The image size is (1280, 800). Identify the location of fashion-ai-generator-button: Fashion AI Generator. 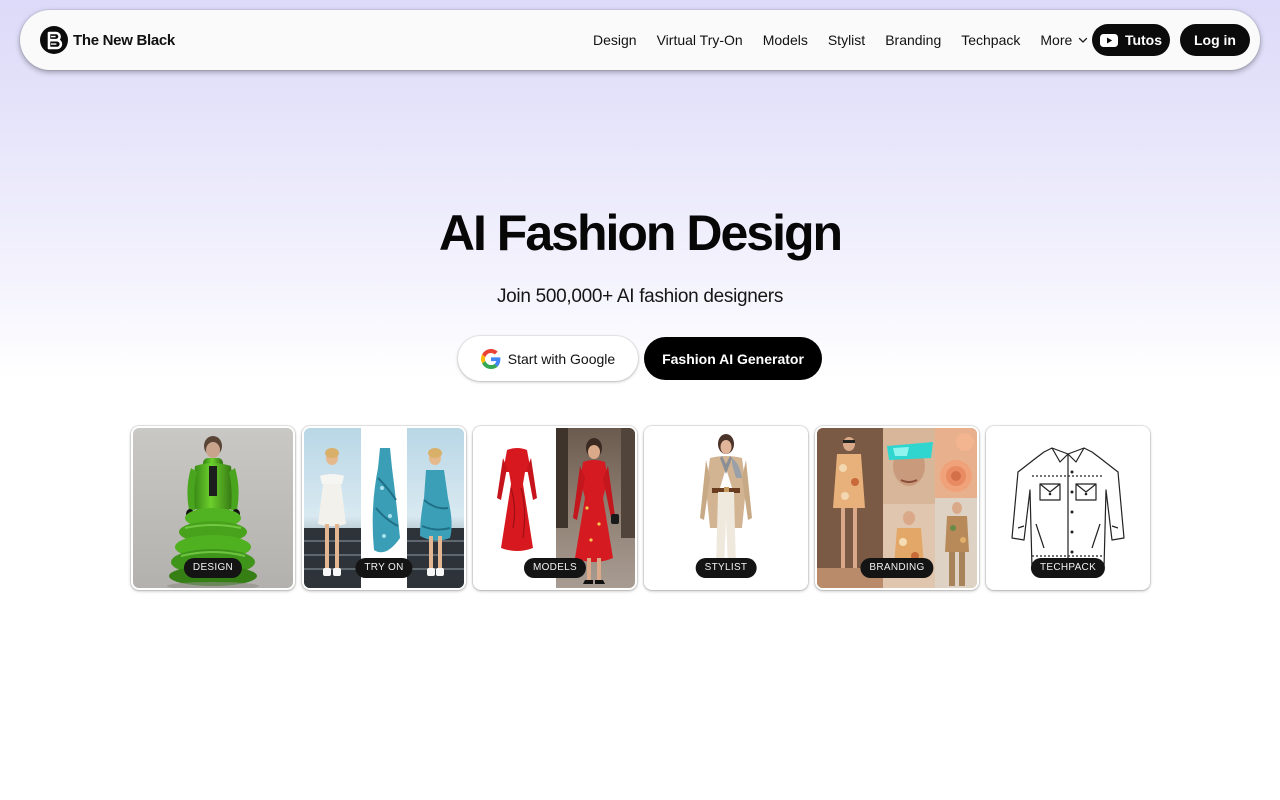
(733, 358).